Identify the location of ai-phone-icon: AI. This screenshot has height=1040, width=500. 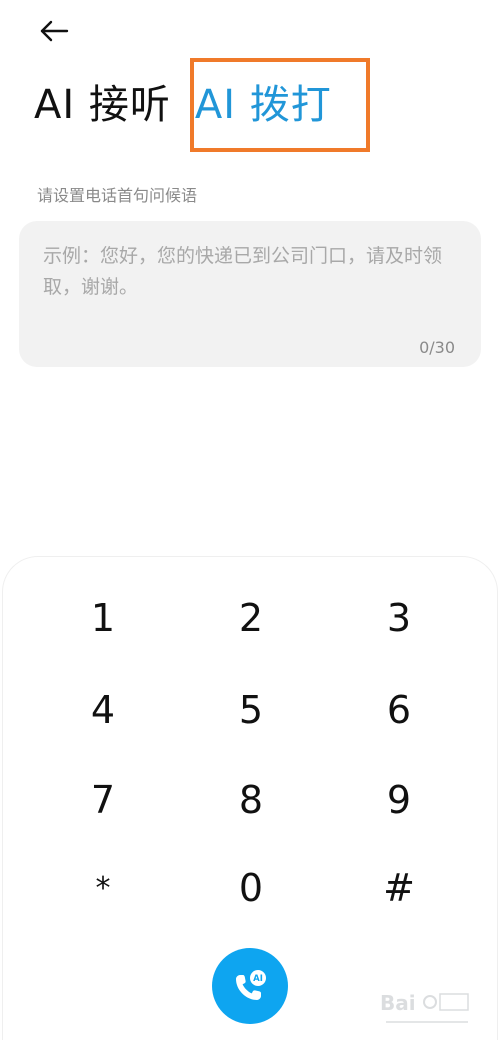
(251, 985).